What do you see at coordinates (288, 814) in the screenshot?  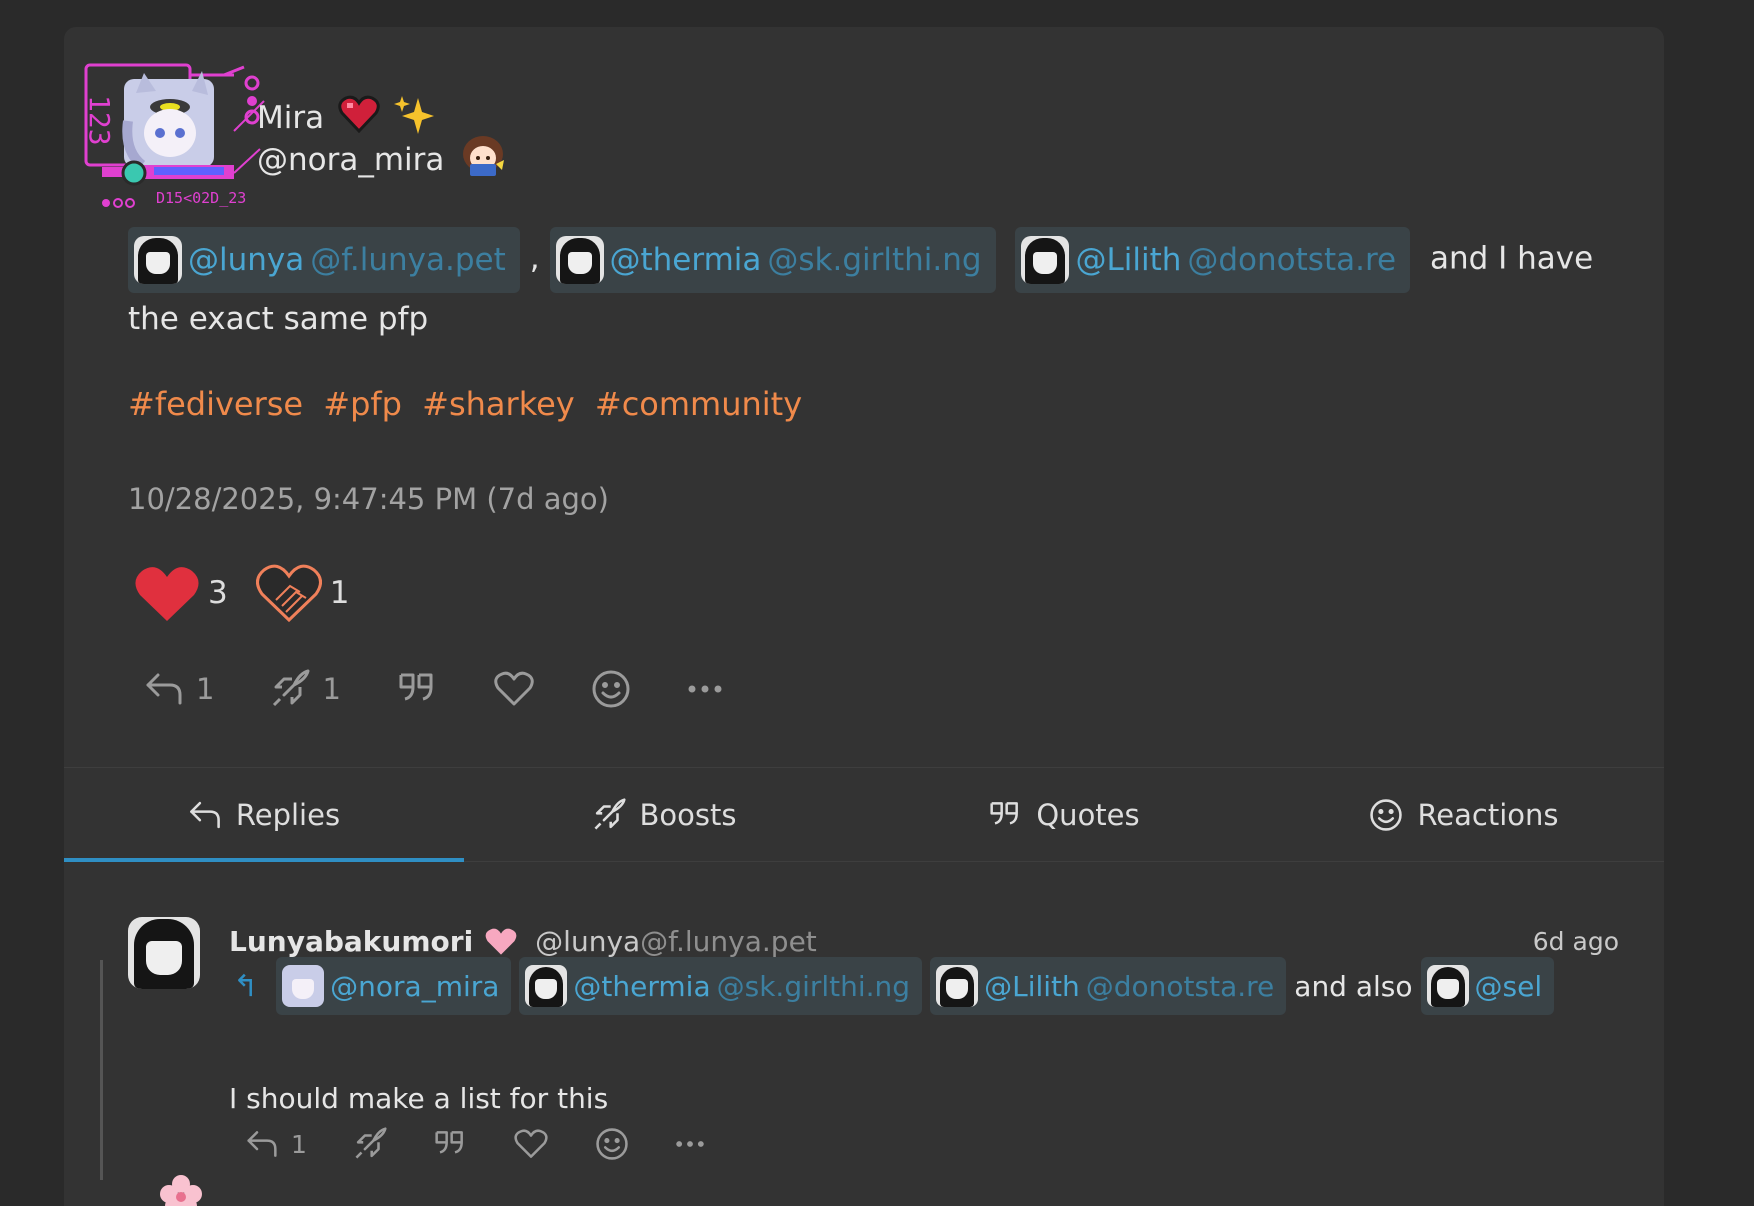 I see `tab-label: Replies` at bounding box center [288, 814].